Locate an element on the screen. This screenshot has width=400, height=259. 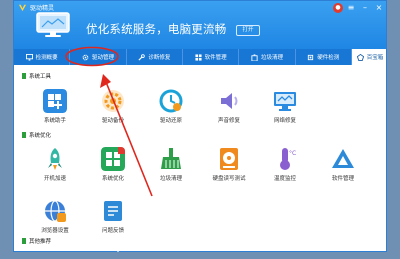
tool-software-manage: 软件管理 is located at coordinates (343, 166).